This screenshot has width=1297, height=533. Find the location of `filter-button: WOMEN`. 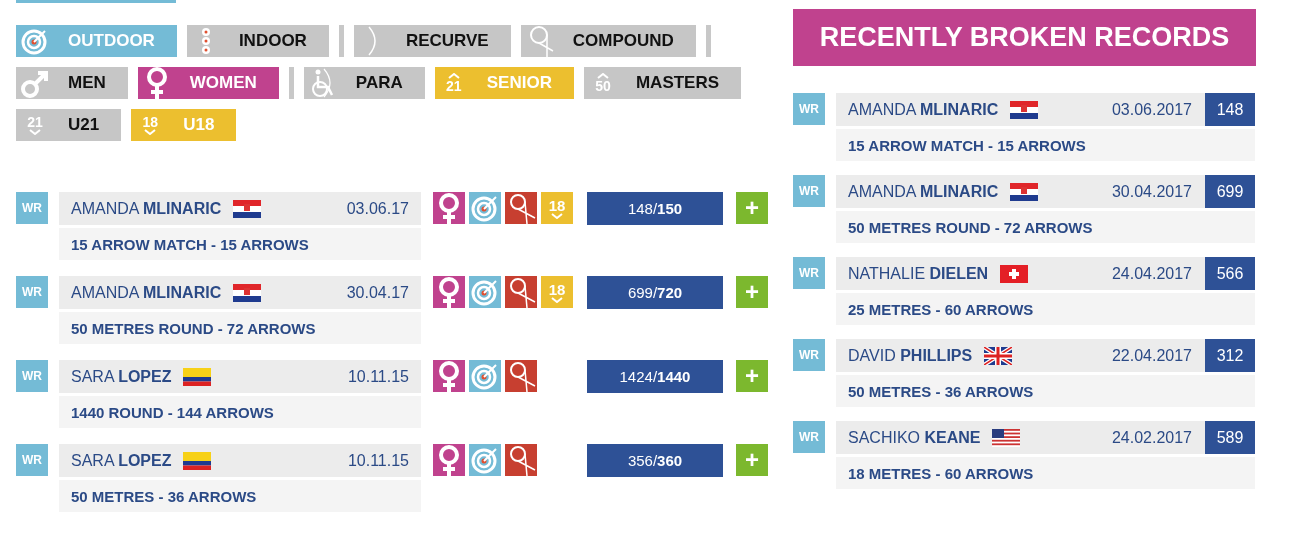

filter-button: WOMEN is located at coordinates (208, 83).